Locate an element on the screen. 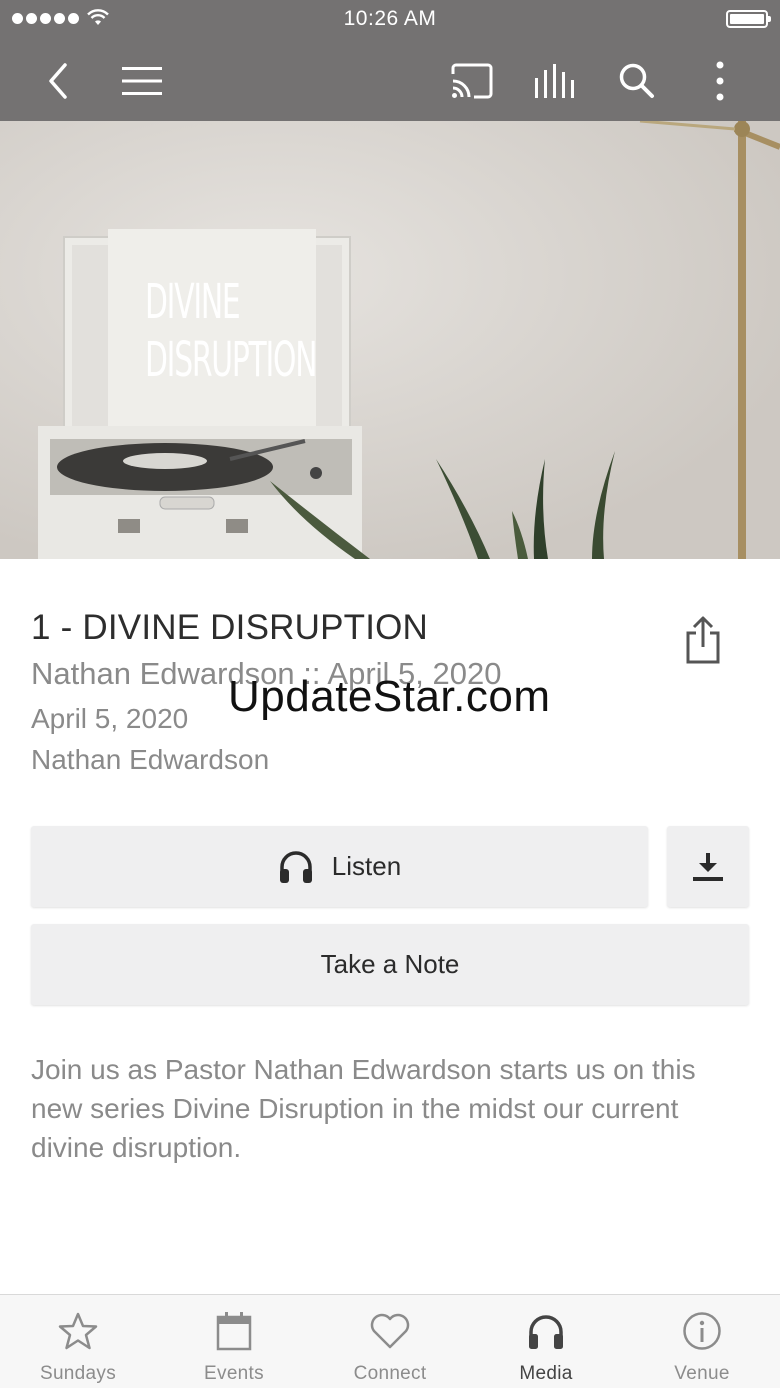  download-icon is located at coordinates (708, 866).